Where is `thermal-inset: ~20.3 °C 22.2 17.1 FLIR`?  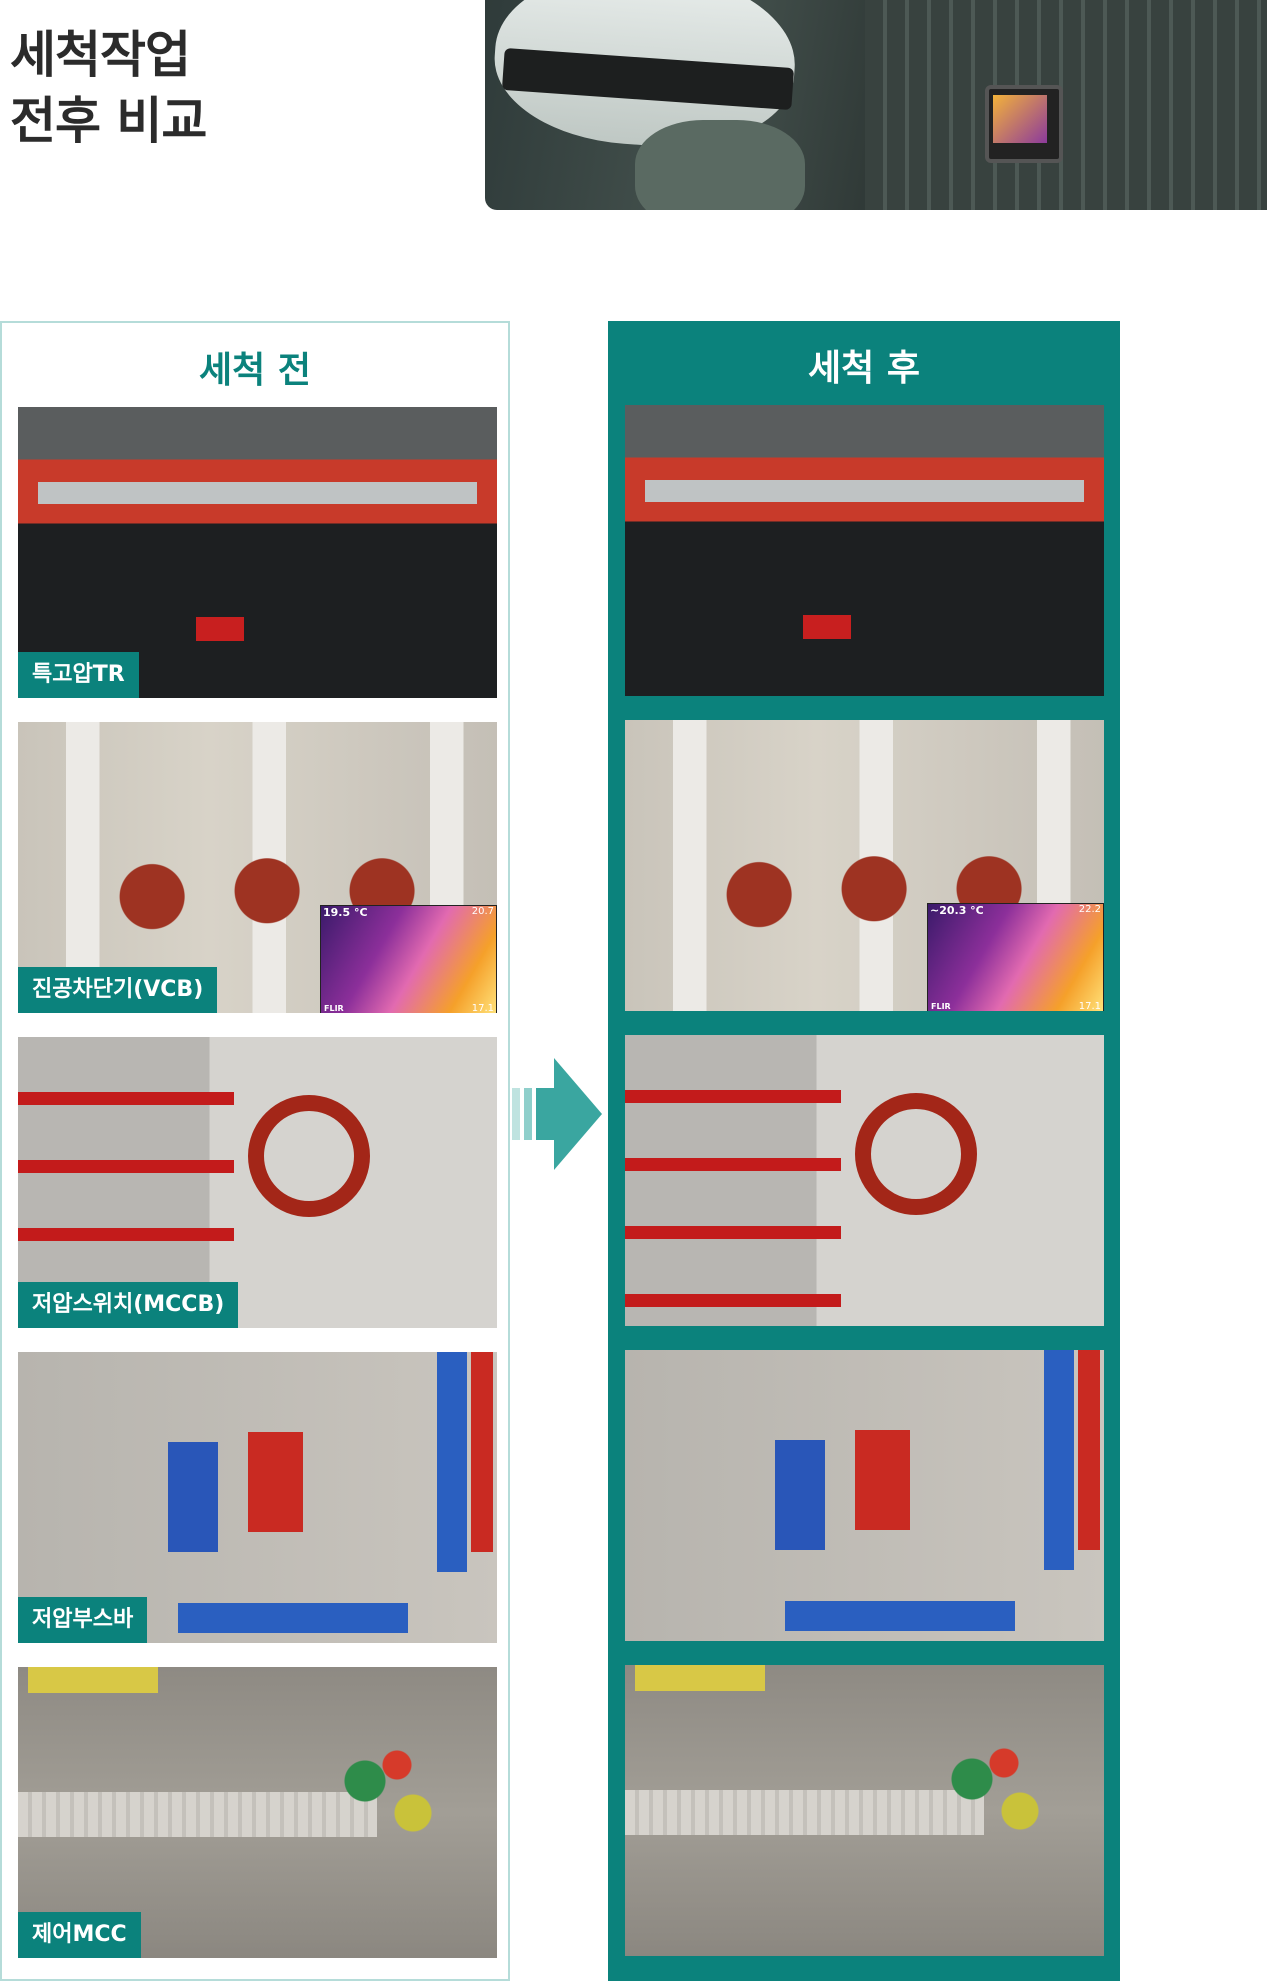
thermal-inset: ~20.3 °C 22.2 17.1 FLIR is located at coordinates (1015, 957).